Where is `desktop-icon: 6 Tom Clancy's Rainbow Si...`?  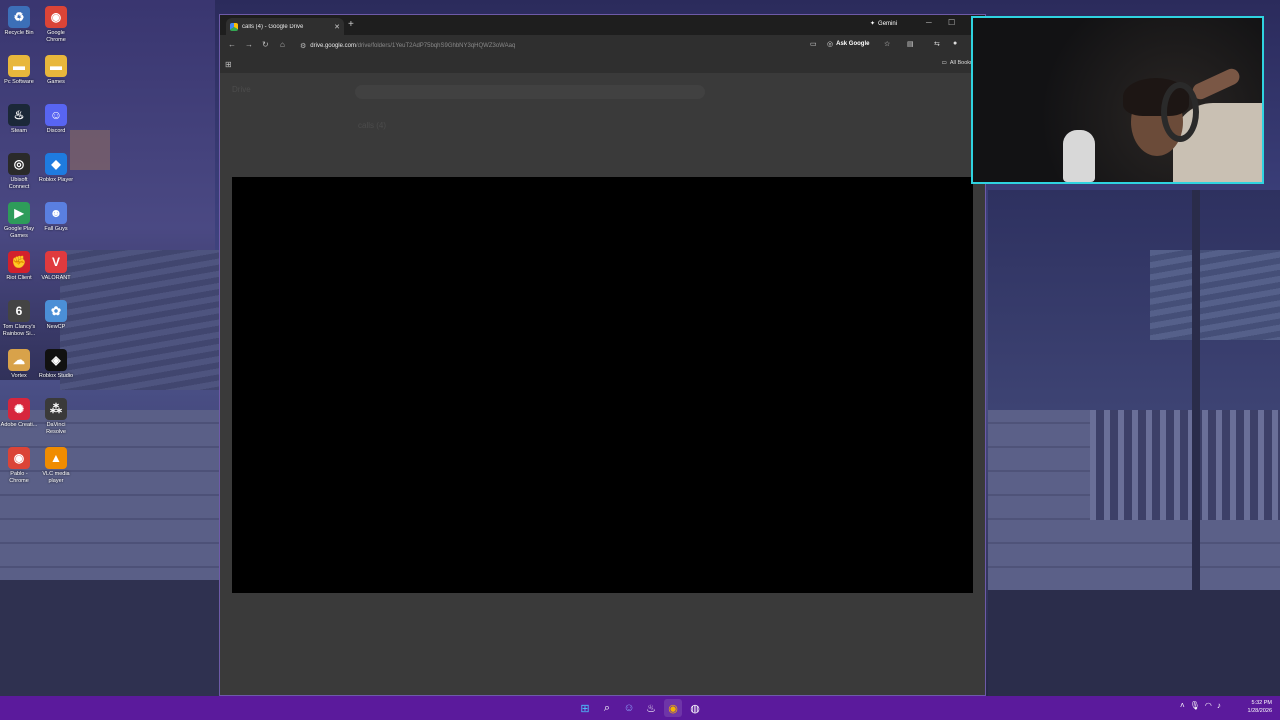 desktop-icon: 6 Tom Clancy's Rainbow Si... is located at coordinates (19, 317).